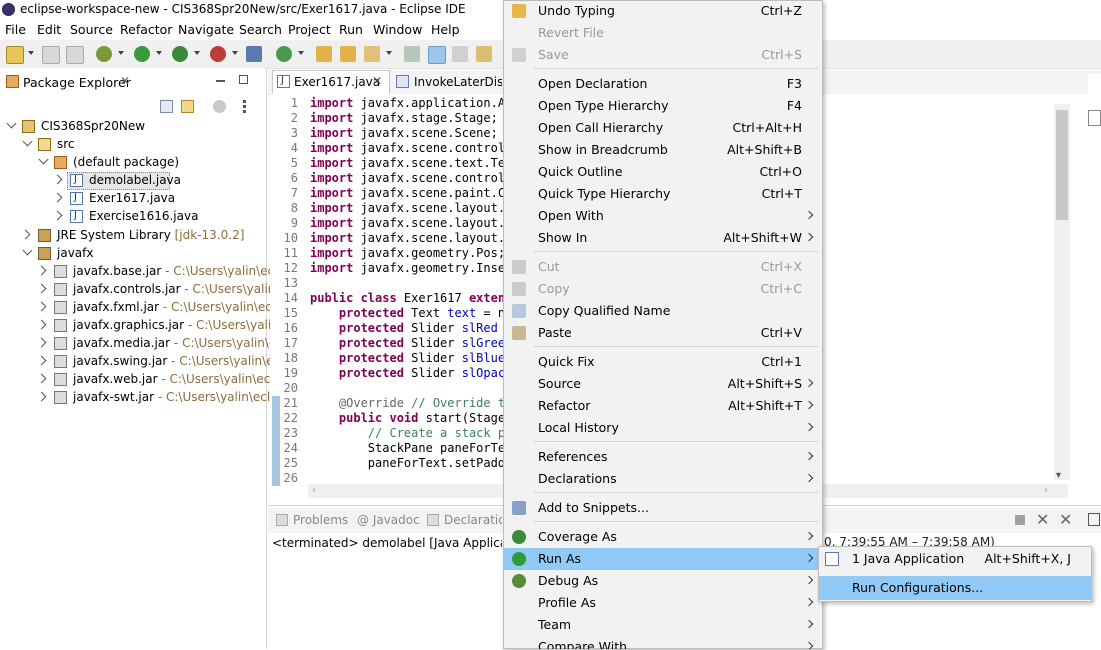 The image size is (1101, 650). I want to click on open-type-icon, so click(324, 54).